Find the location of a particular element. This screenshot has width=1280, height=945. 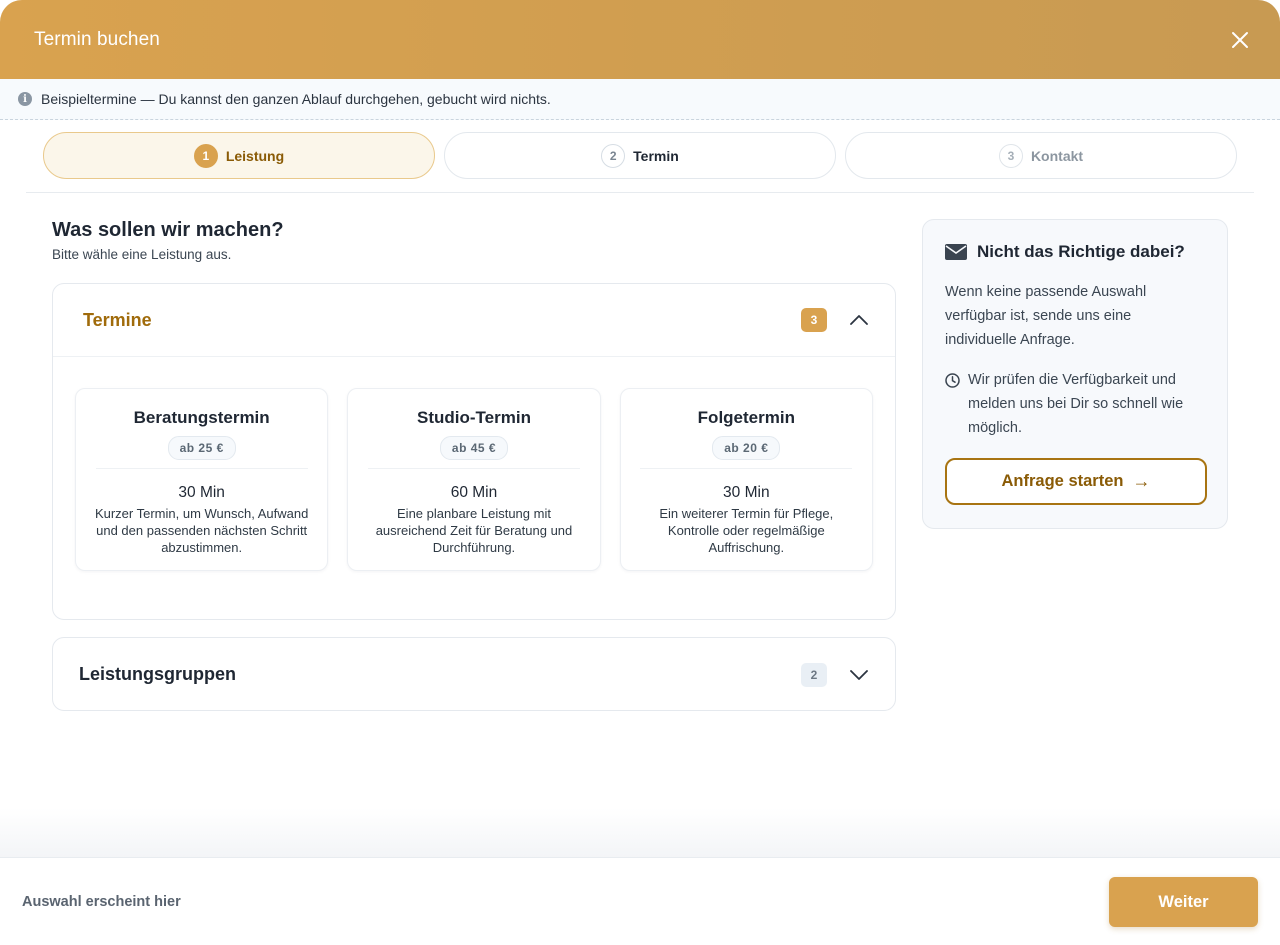

info-icon: i is located at coordinates (25, 99).